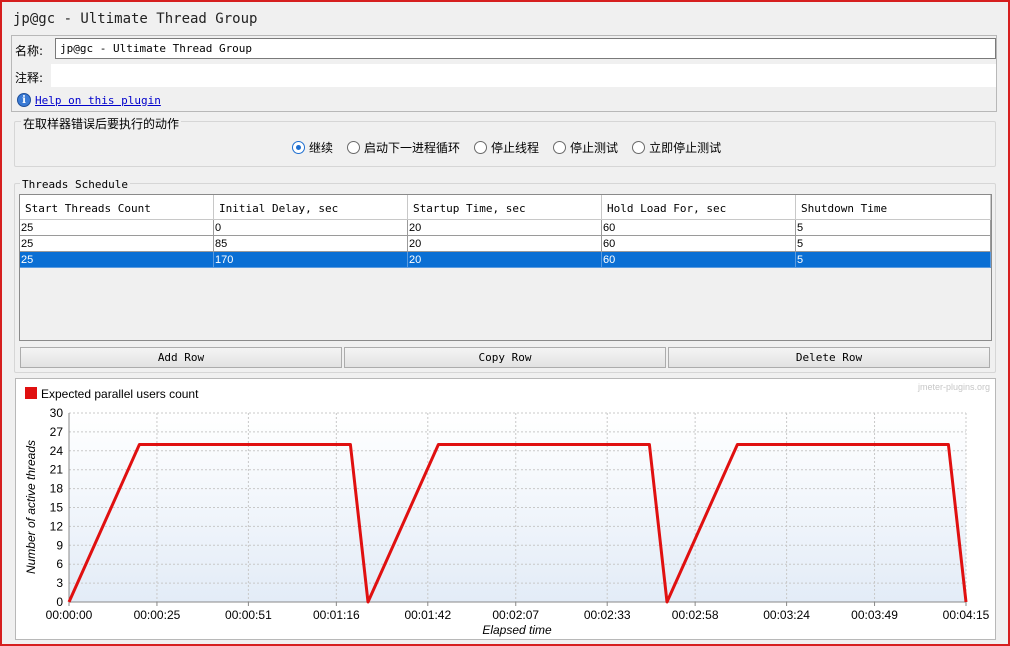 Image resolution: width=1010 pixels, height=646 pixels. What do you see at coordinates (695, 615) in the screenshot?
I see `x-tick-label: 00:02:58` at bounding box center [695, 615].